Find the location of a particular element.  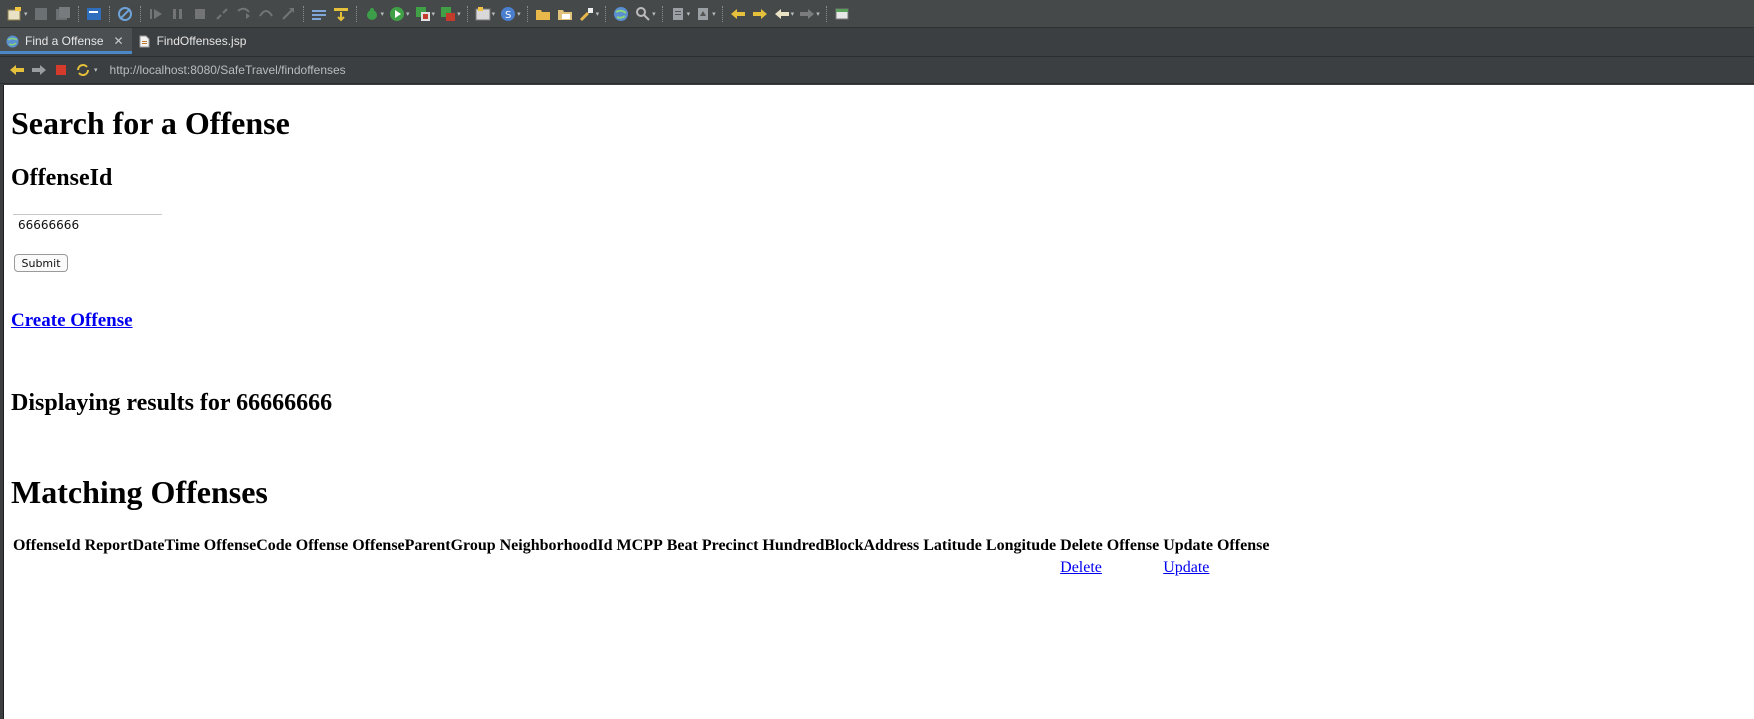

debug-skip-icon is located at coordinates (125, 14).